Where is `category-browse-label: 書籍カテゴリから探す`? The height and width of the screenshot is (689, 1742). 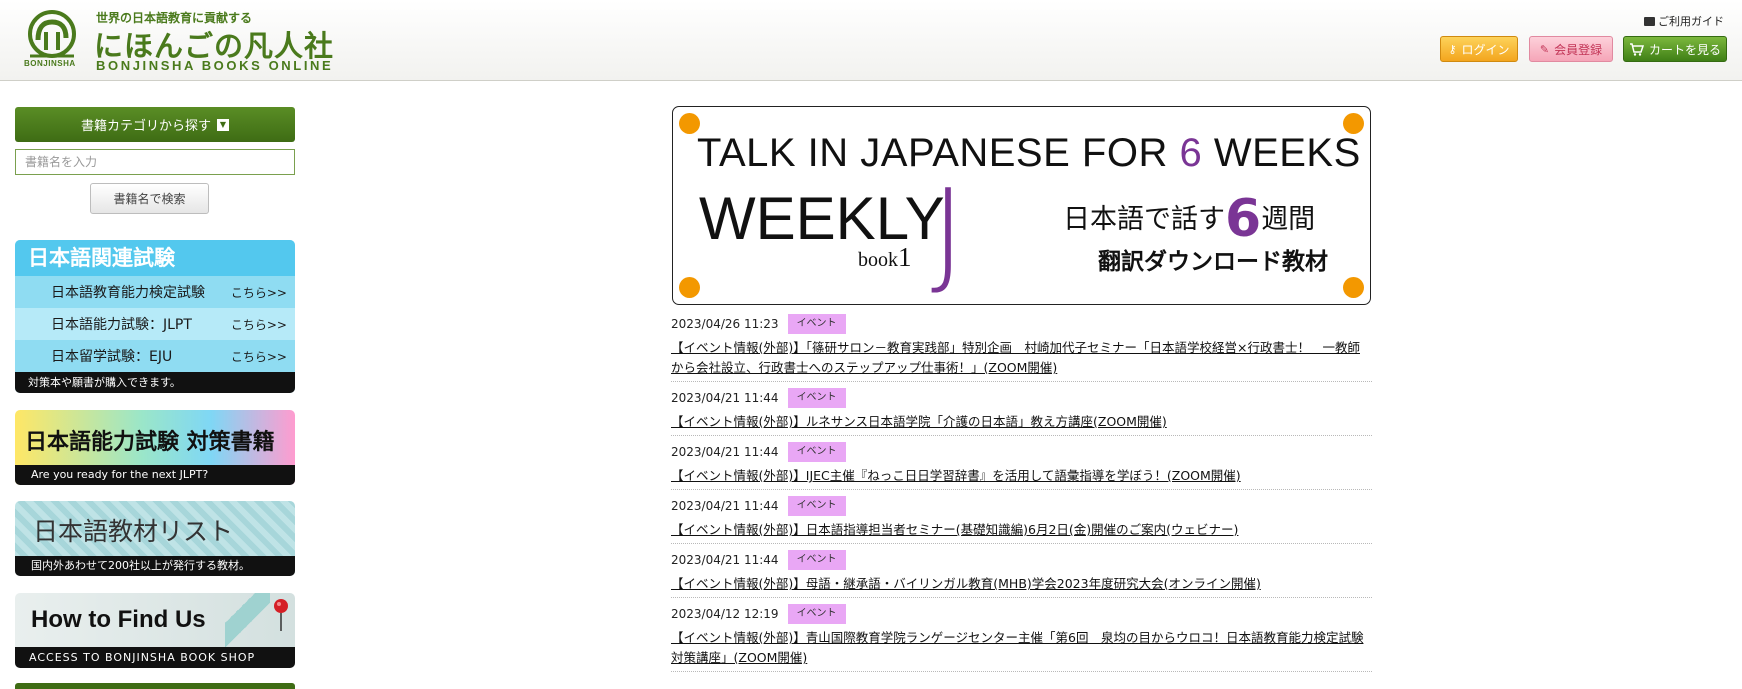
category-browse-label: 書籍カテゴリから探す is located at coordinates (145, 126).